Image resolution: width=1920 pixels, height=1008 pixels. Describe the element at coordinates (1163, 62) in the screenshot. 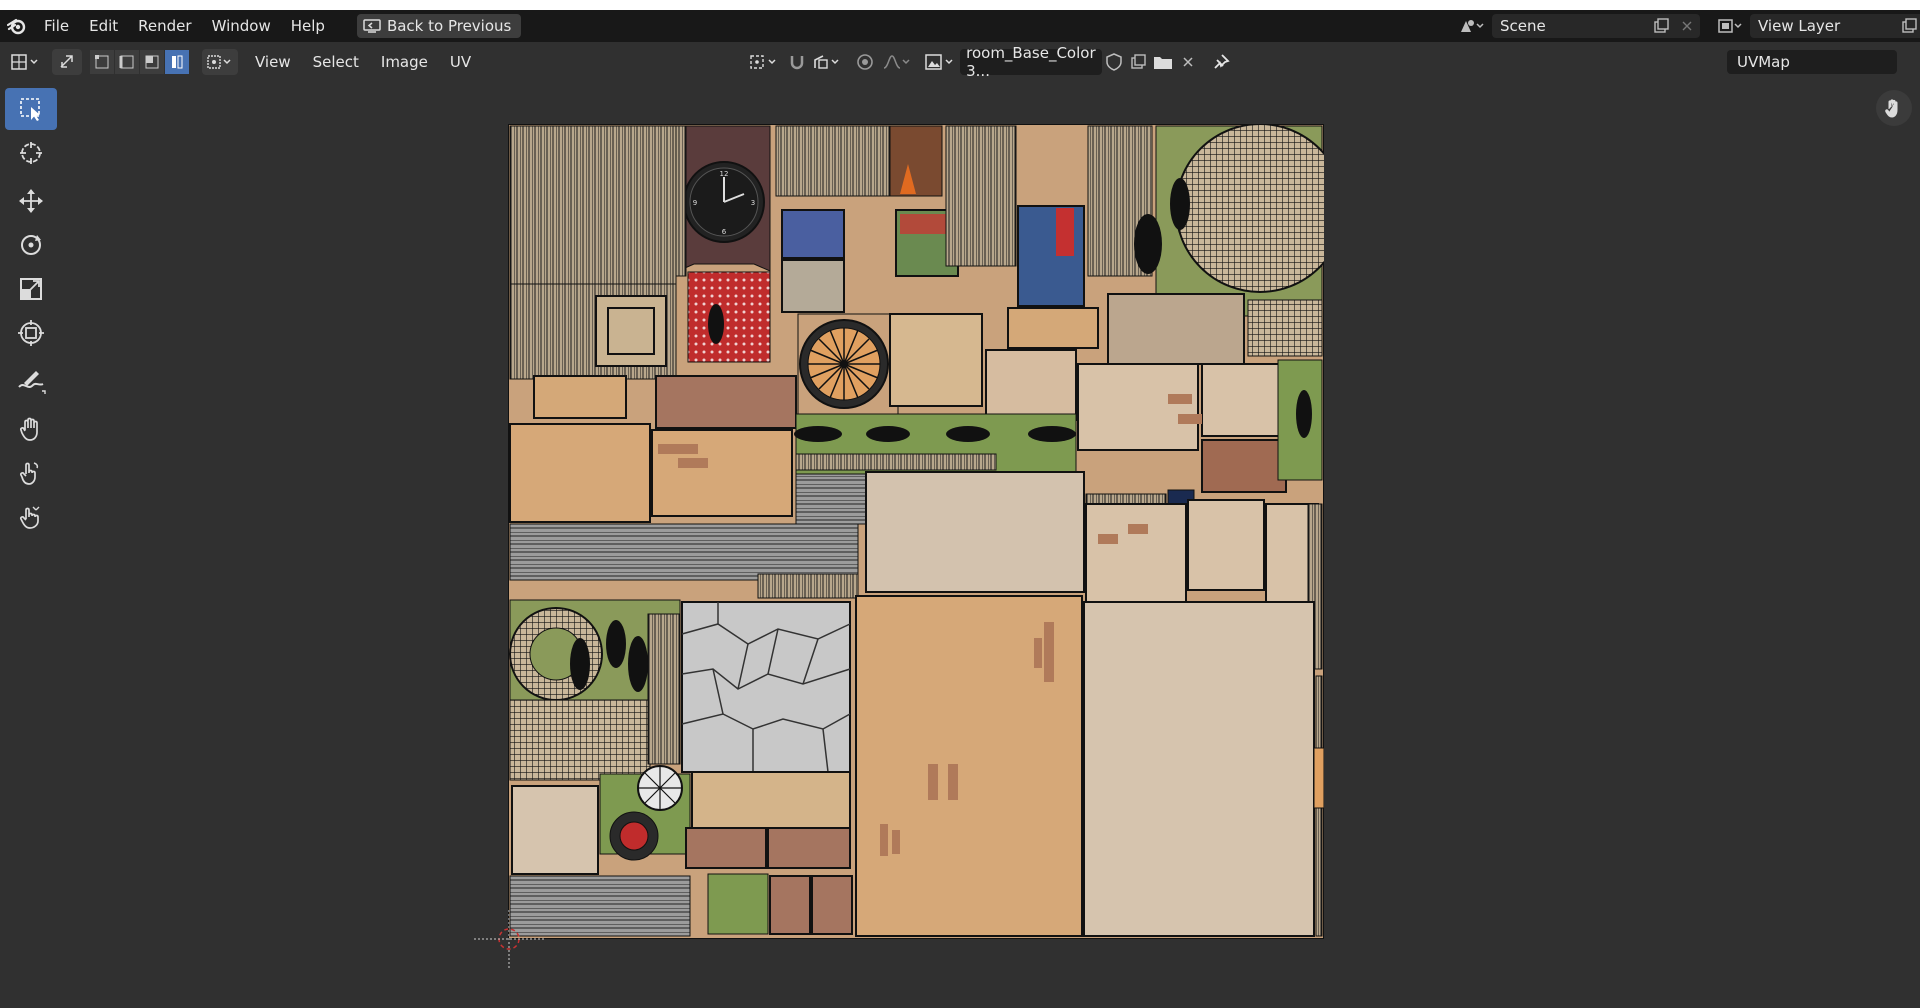

I see `open-image-folder-icon` at that location.